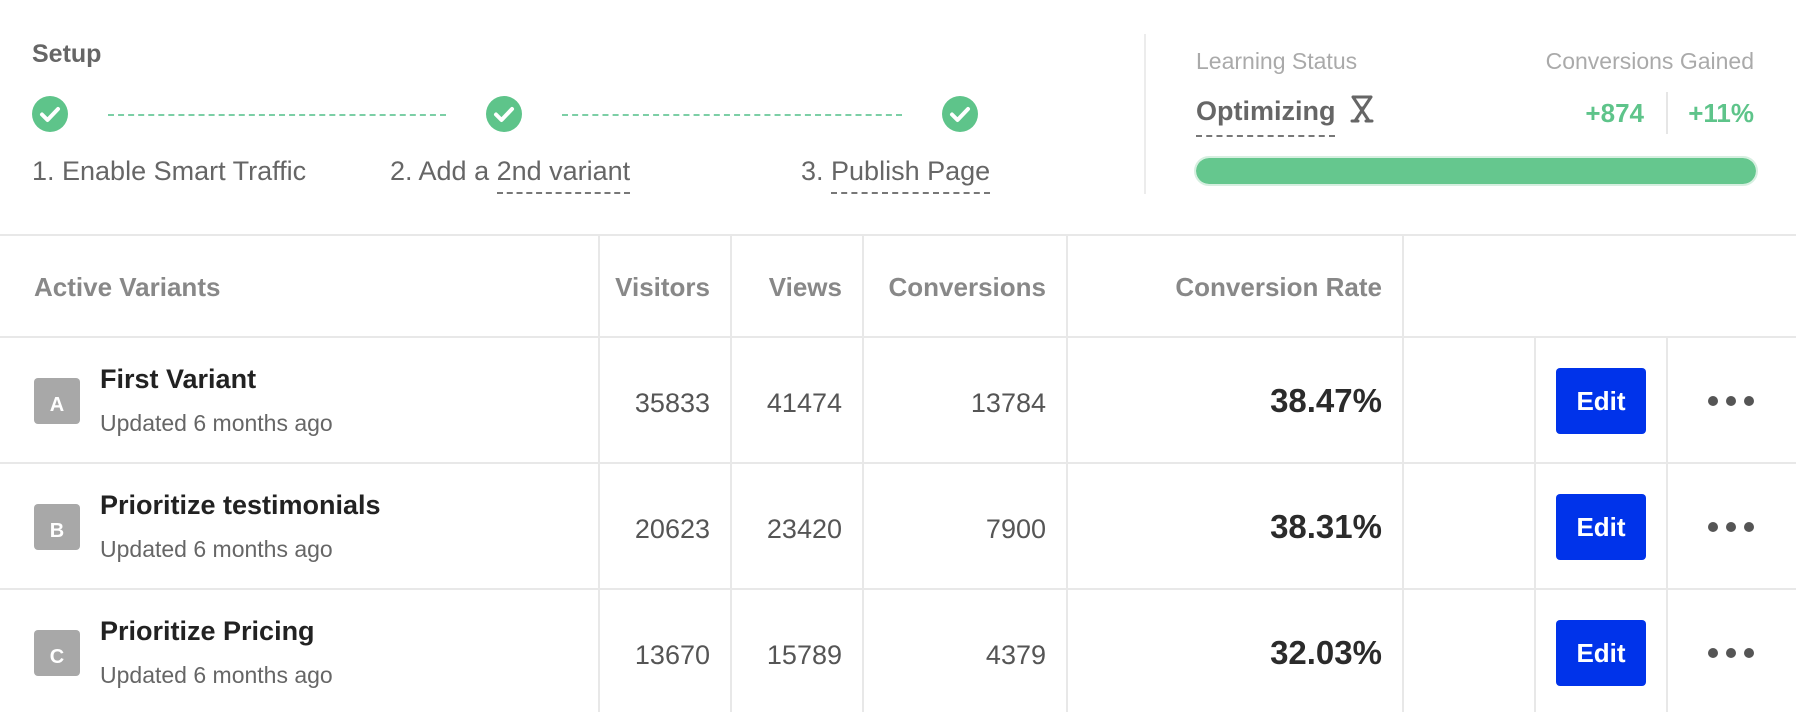 The image size is (1796, 712). I want to click on conversions-value: 4379, so click(1015, 655).